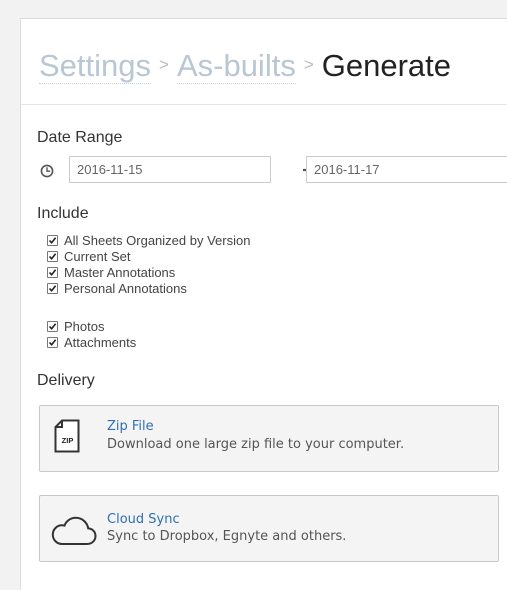 This screenshot has height=590, width=507. Describe the element at coordinates (97, 256) in the screenshot. I see `current-set-label: Current Set` at that location.